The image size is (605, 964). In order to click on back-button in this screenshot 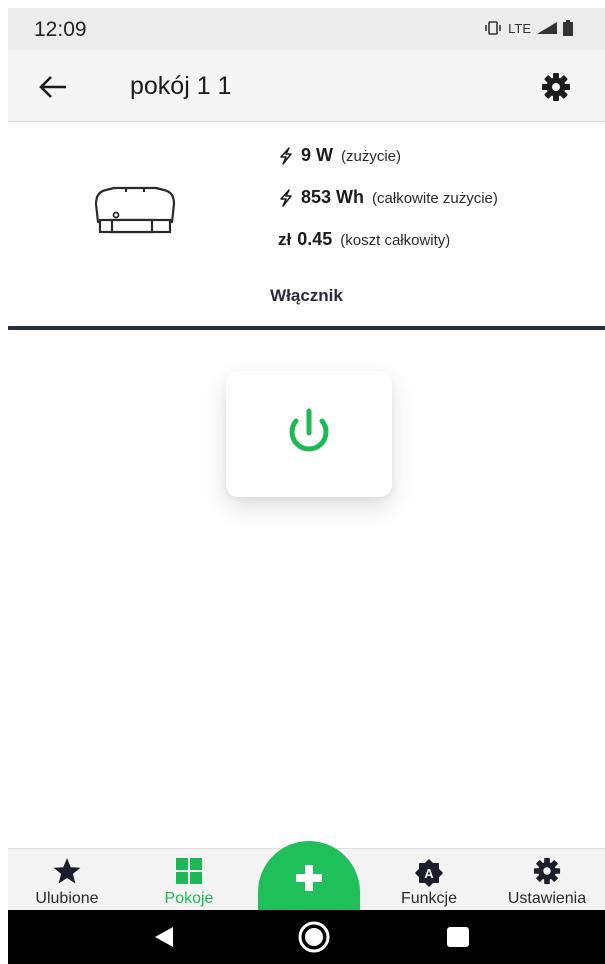, I will do `click(54, 87)`.